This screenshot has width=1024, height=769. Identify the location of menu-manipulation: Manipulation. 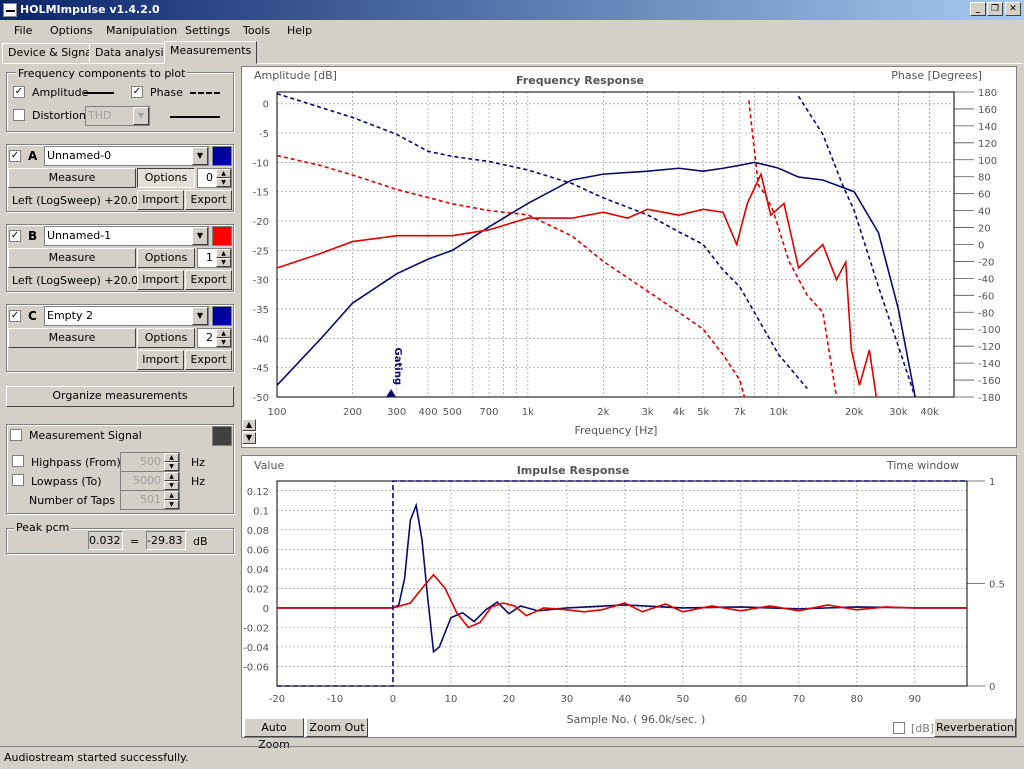
(141, 30).